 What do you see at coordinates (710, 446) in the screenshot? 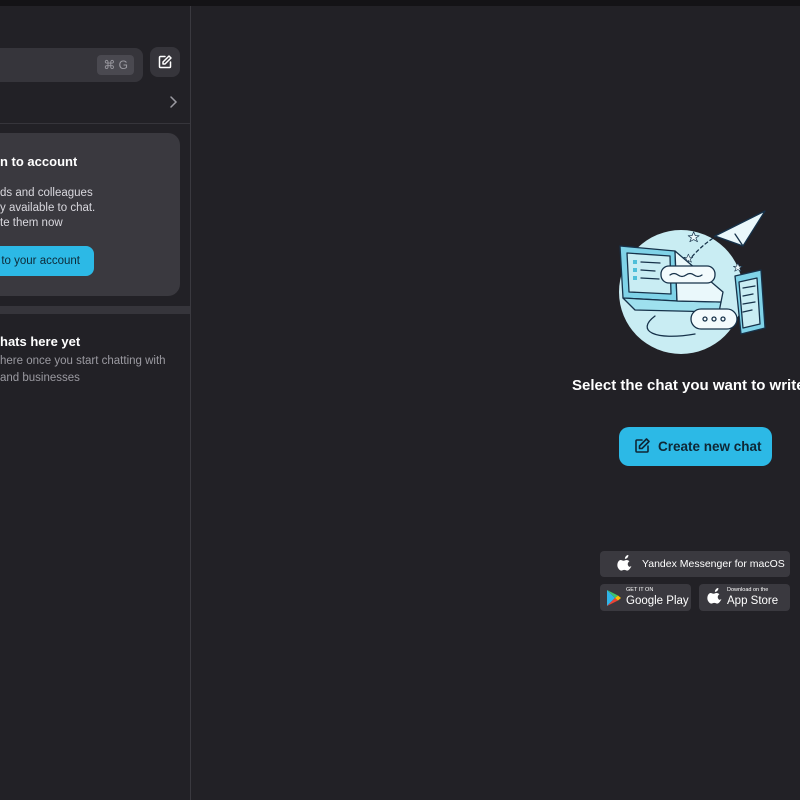
I see `create-new-chat-label: Create new chat` at bounding box center [710, 446].